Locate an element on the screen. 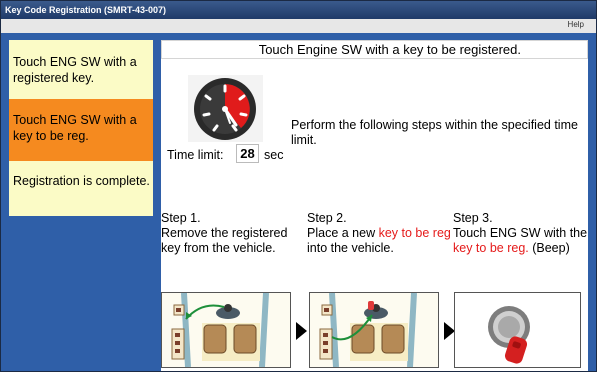 The image size is (597, 372). step-2-highlight: key to be reg is located at coordinates (414, 233).